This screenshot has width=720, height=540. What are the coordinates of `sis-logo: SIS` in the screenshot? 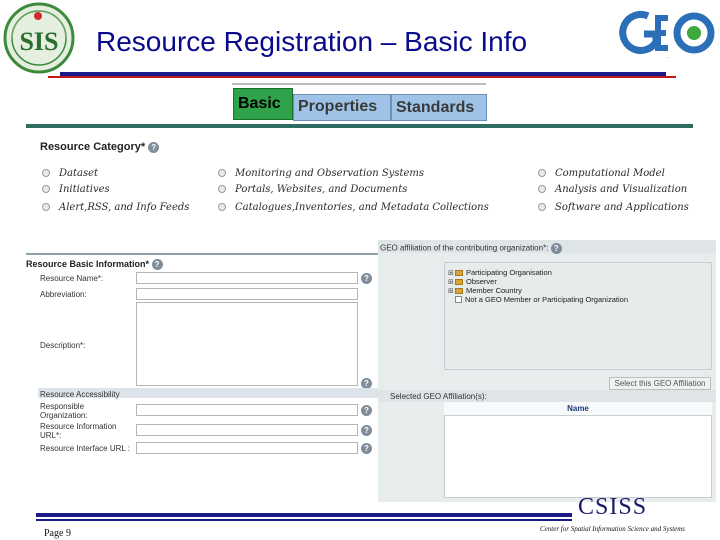 It's located at (39, 38).